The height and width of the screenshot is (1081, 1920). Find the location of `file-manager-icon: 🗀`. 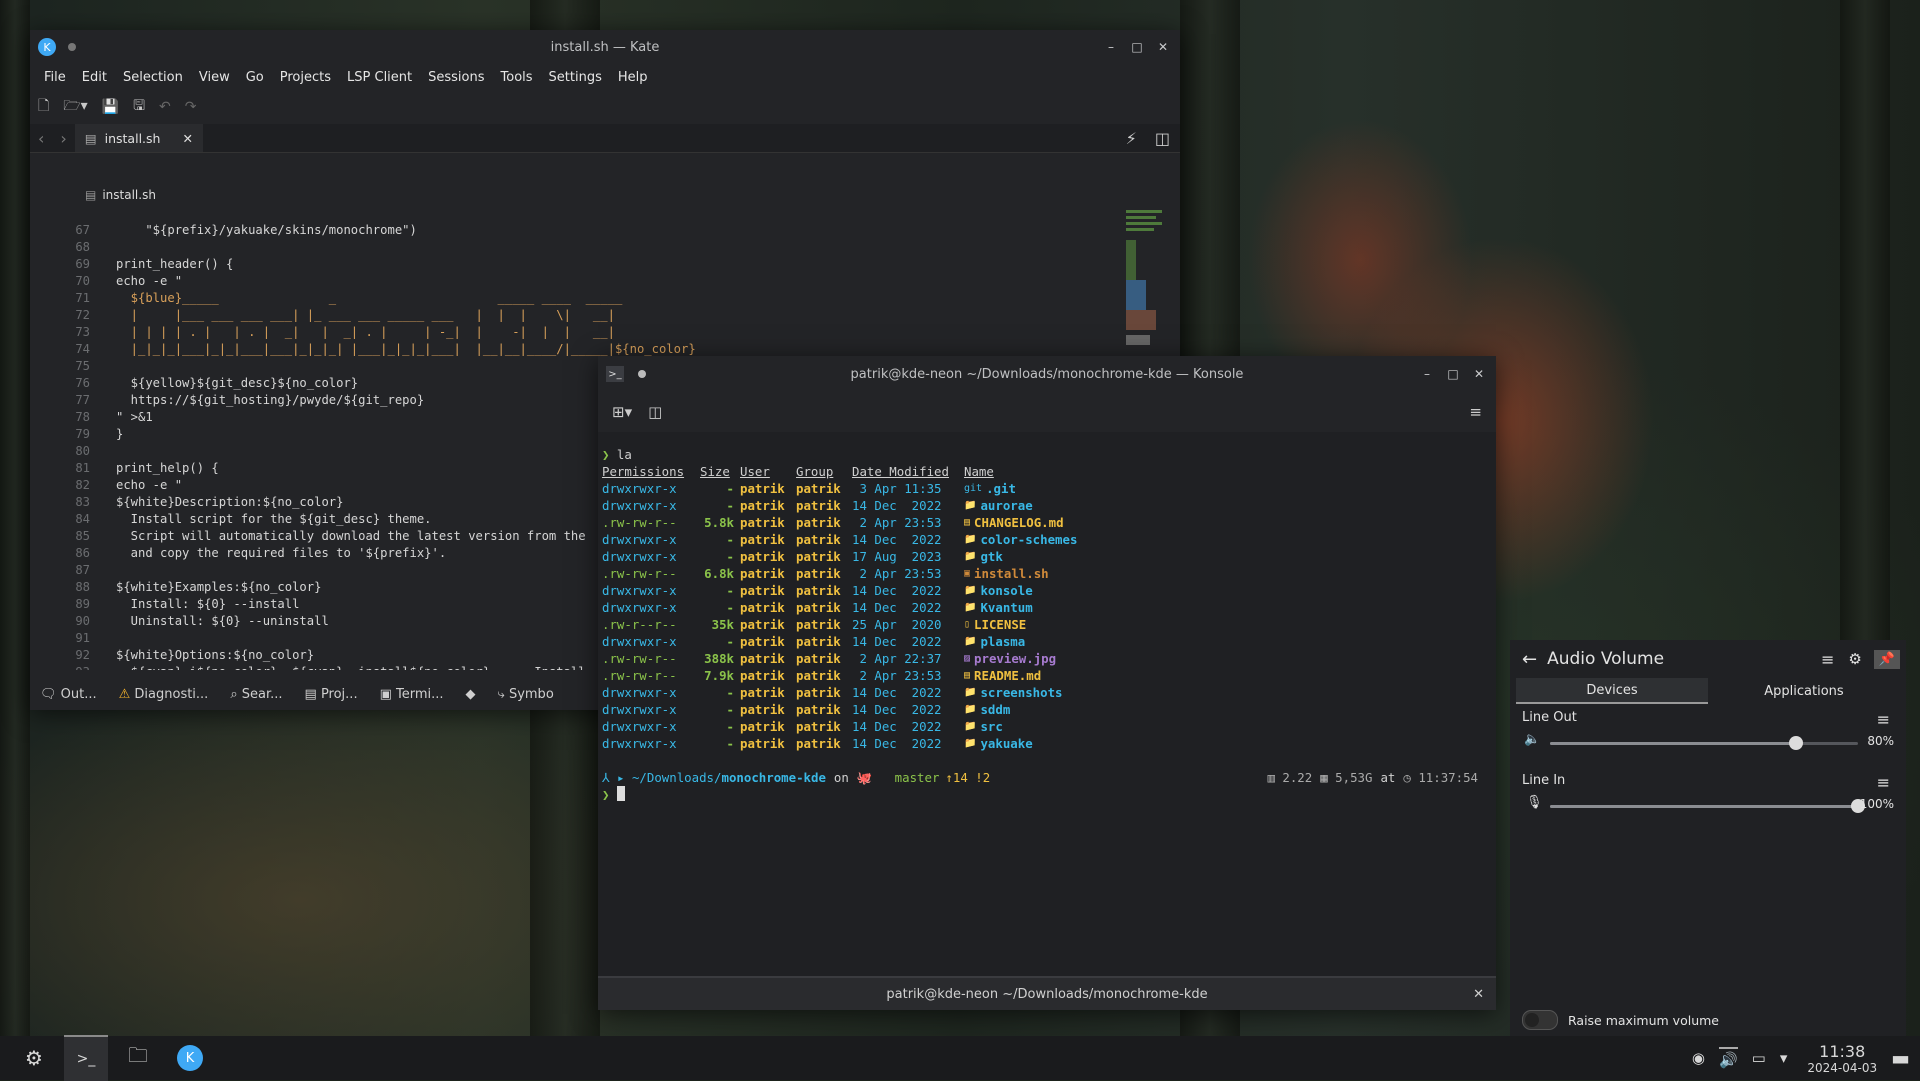

file-manager-icon: 🗀 is located at coordinates (138, 1058).